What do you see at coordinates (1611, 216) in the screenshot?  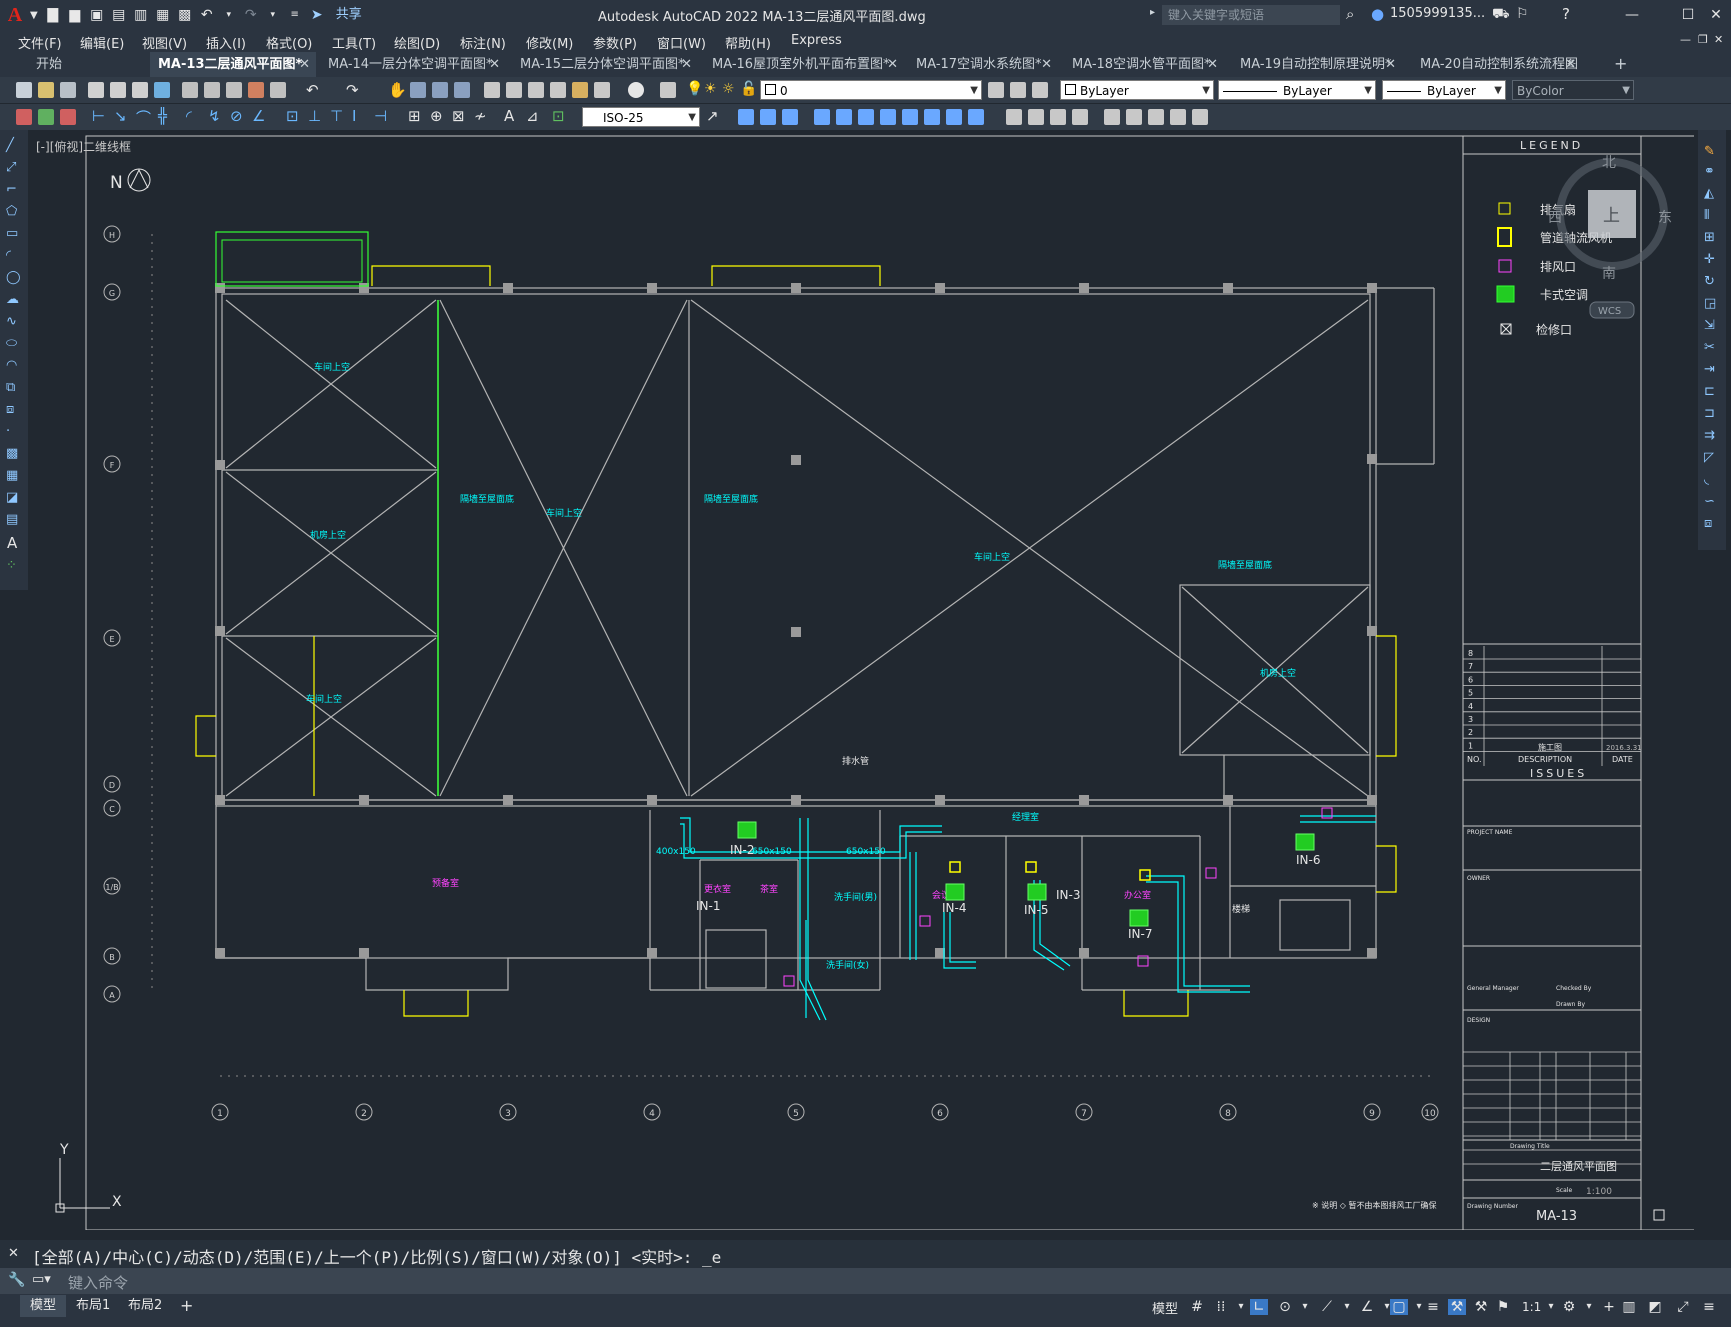 I see `viewcube-top-label: 上` at bounding box center [1611, 216].